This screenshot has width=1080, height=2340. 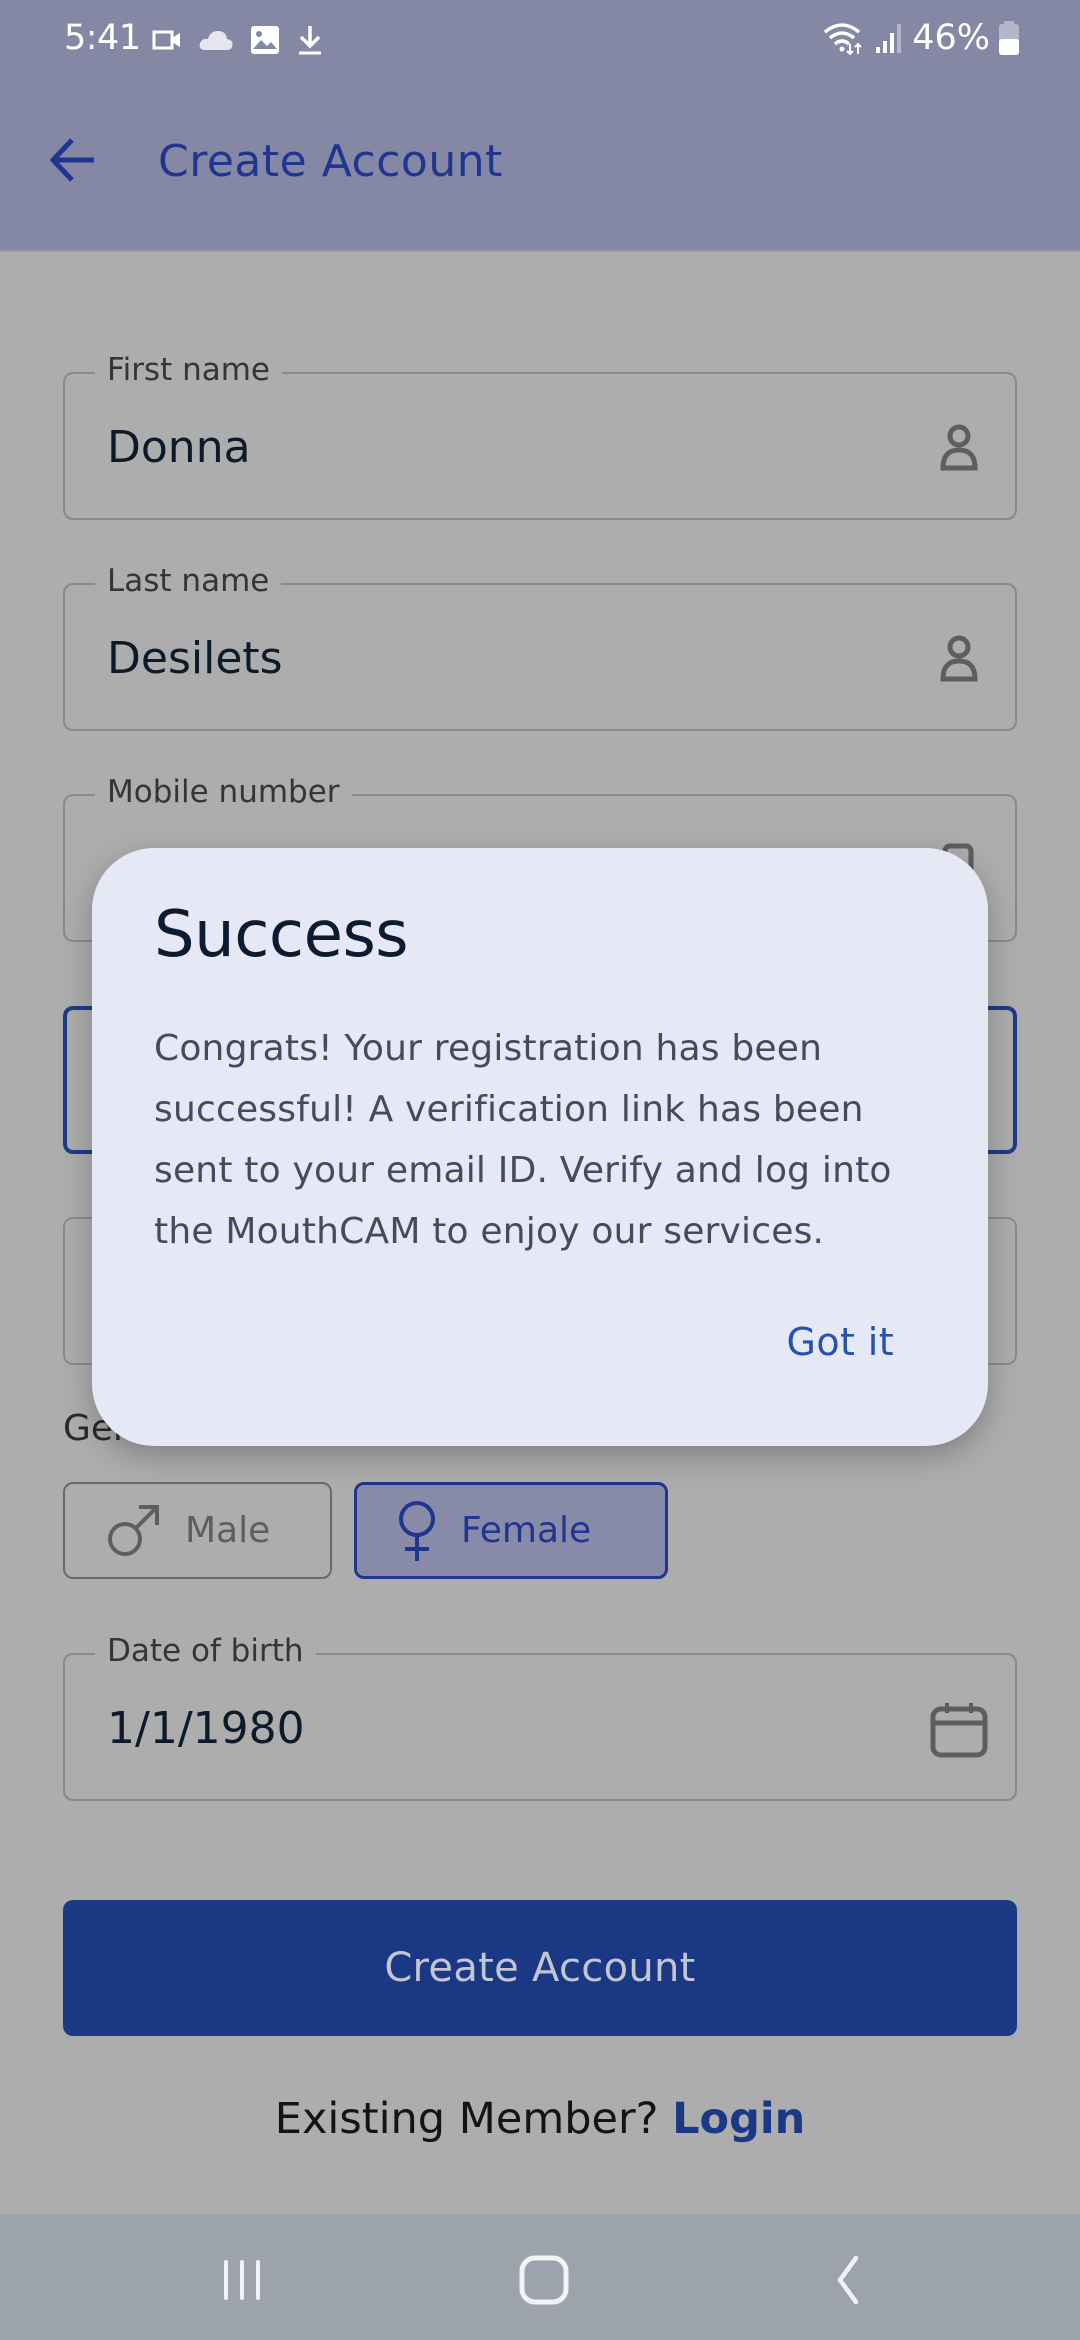 I want to click on gender-female-button: Female, so click(x=511, y=1530).